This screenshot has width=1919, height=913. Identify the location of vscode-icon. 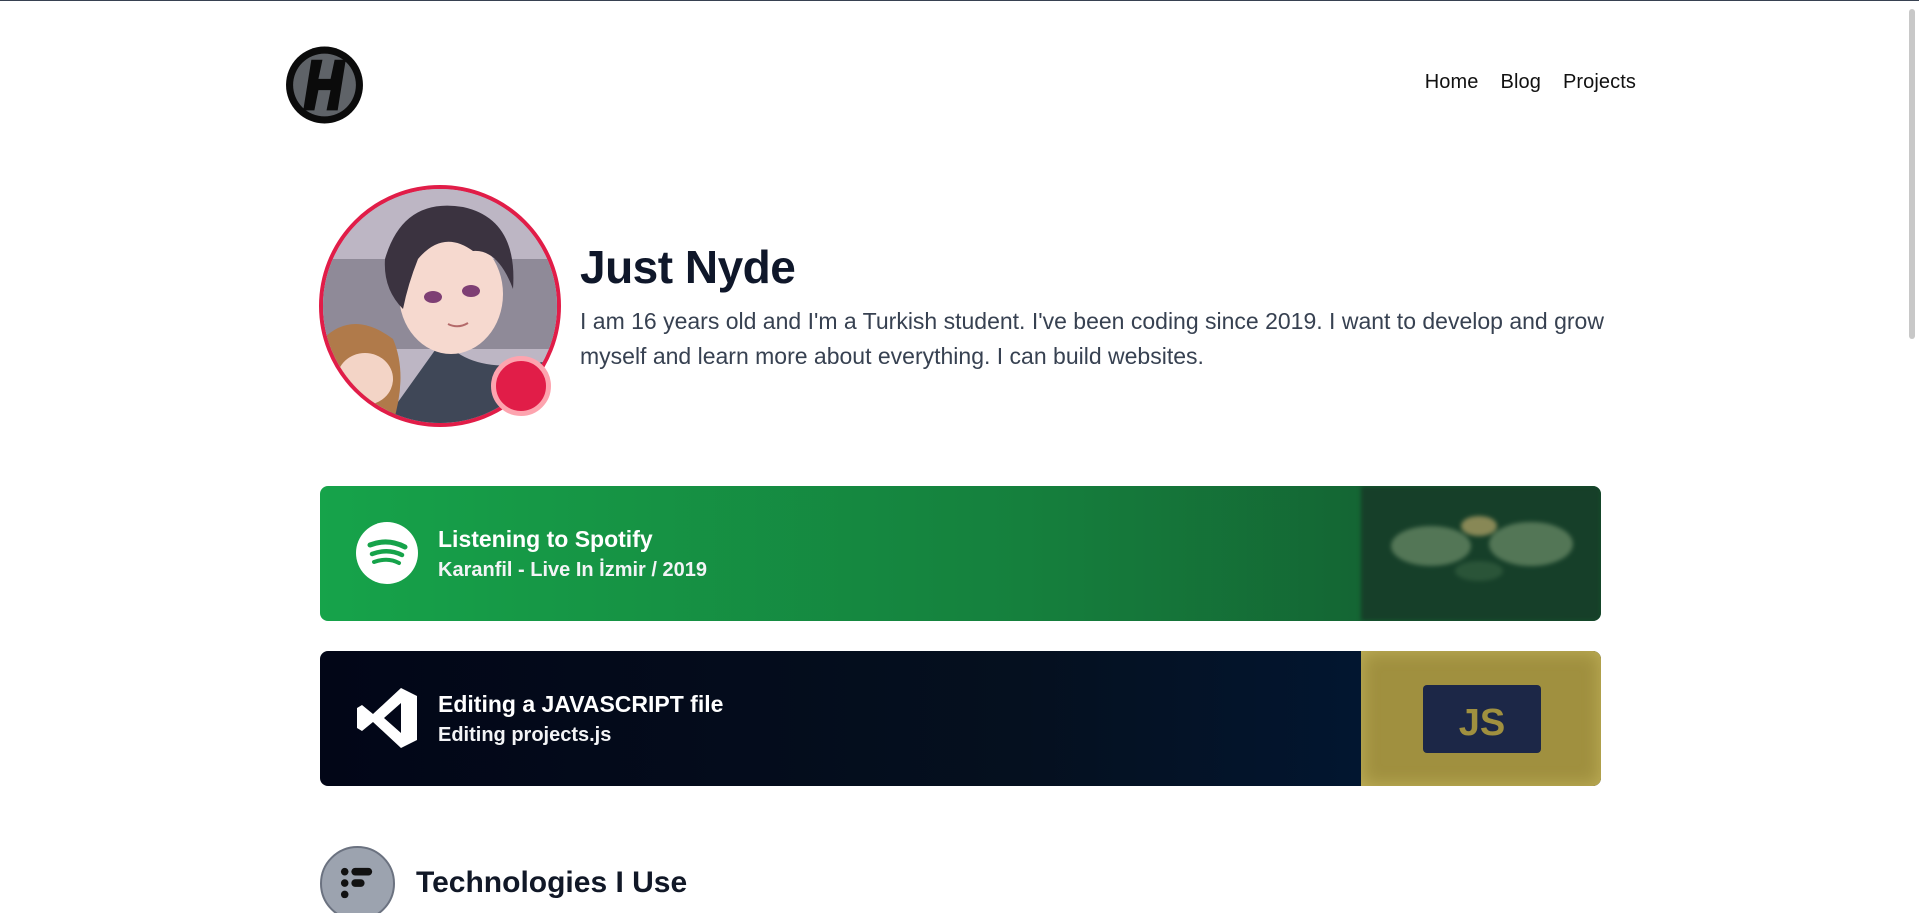
(387, 718).